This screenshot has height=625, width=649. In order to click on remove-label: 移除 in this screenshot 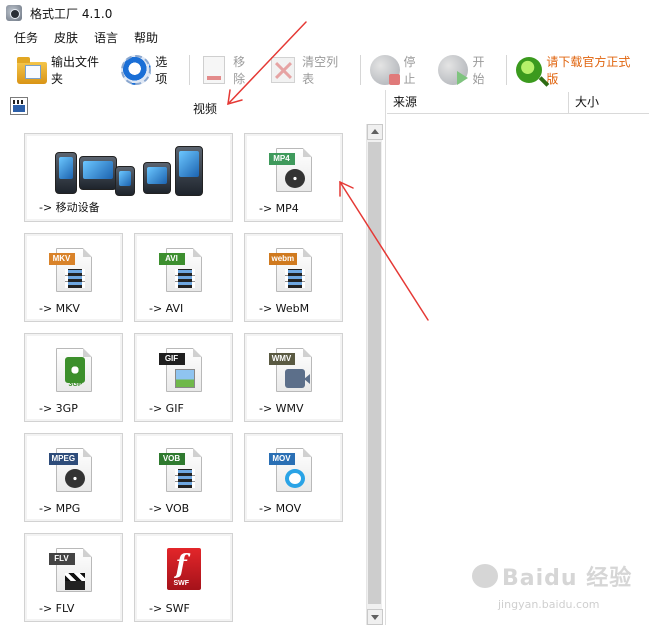, I will do `click(239, 70)`.